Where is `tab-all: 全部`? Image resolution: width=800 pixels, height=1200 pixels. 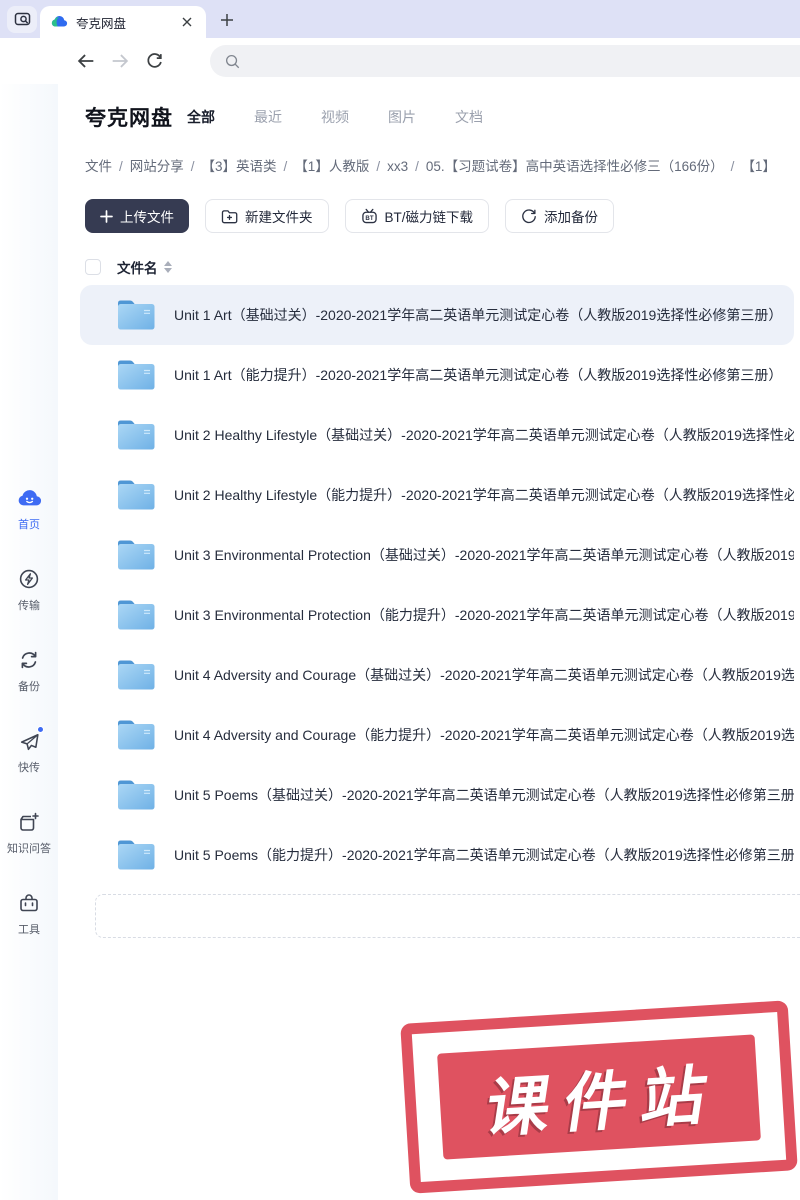 tab-all: 全部 is located at coordinates (201, 117).